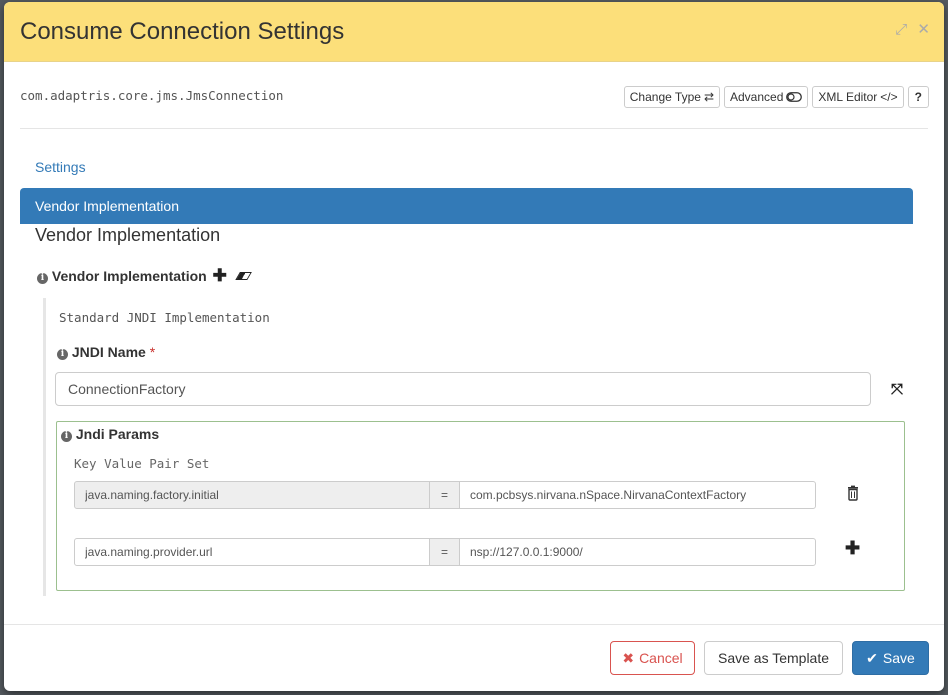 This screenshot has width=948, height=695. I want to click on cancel-button: ✖ Cancel, so click(652, 658).